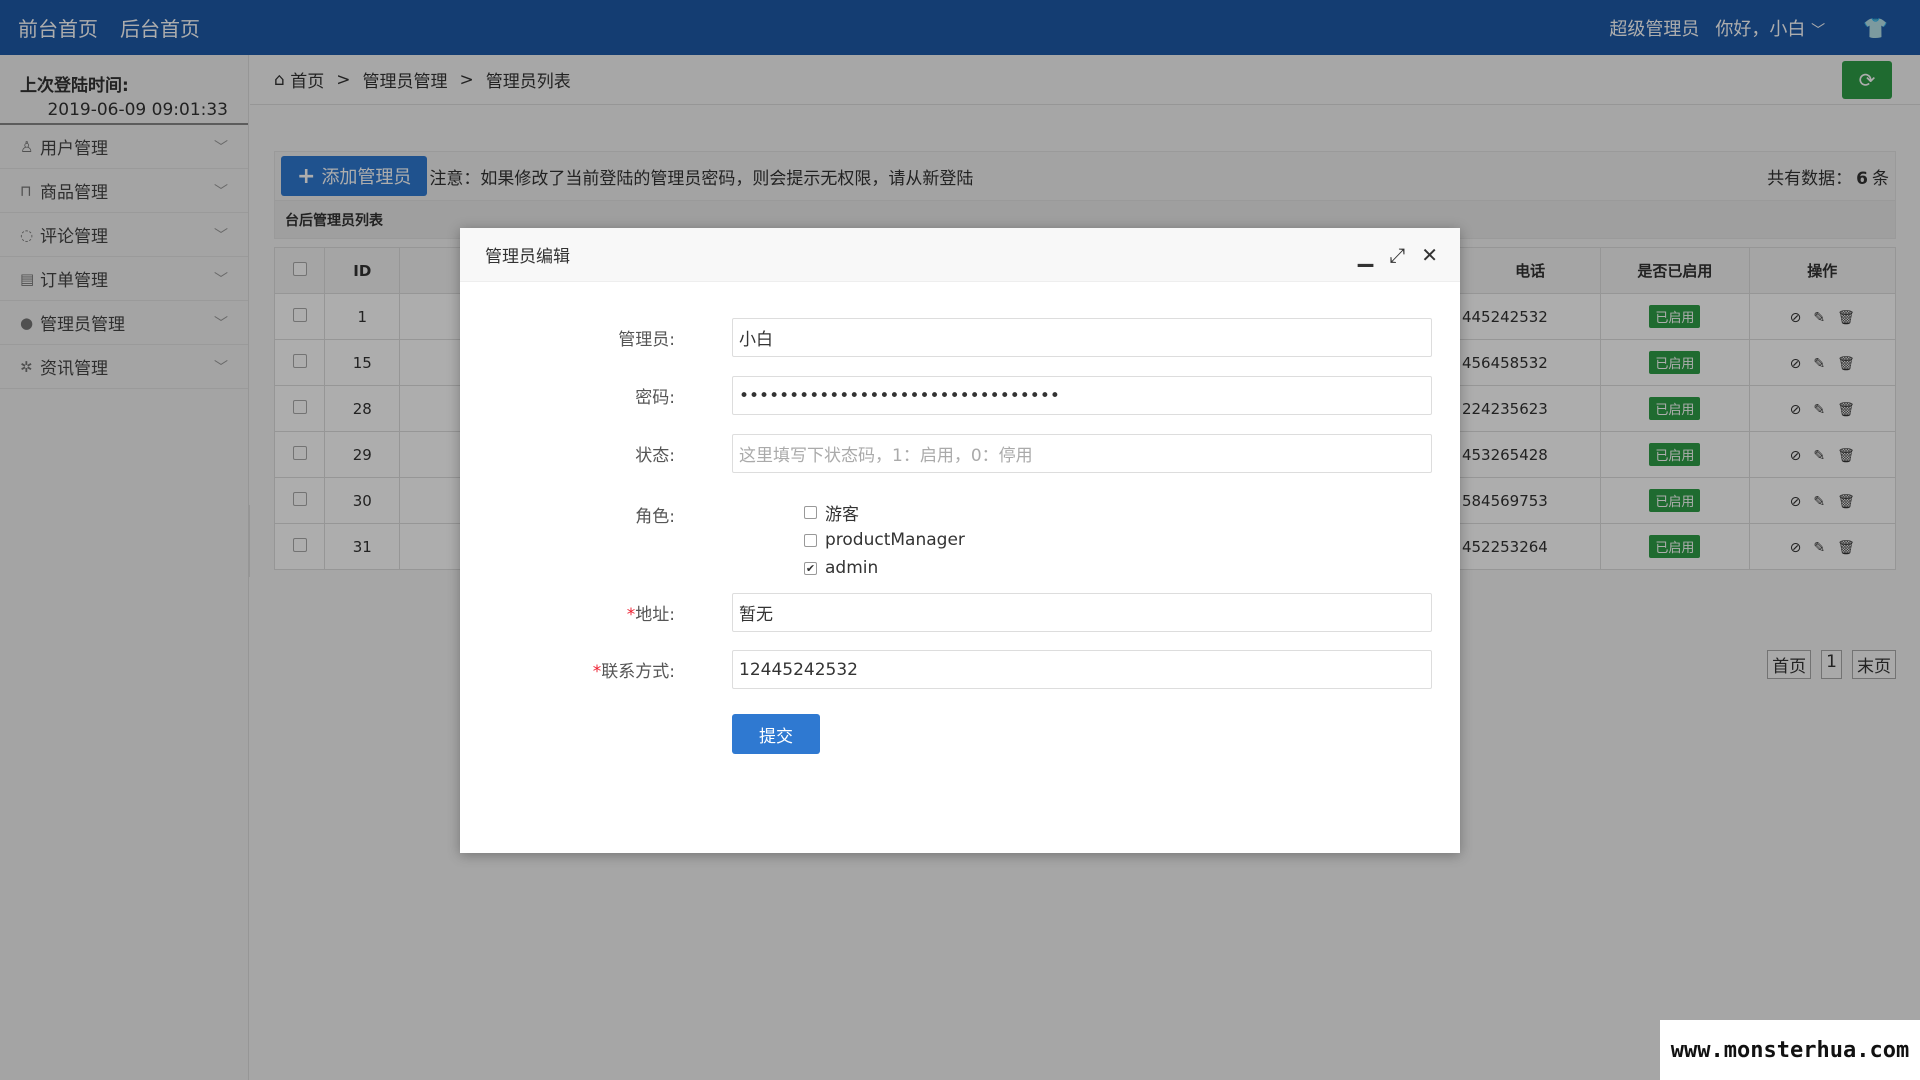 The width and height of the screenshot is (1920, 1080). Describe the element at coordinates (646, 340) in the screenshot. I see `admin-label: 管理员:` at that location.